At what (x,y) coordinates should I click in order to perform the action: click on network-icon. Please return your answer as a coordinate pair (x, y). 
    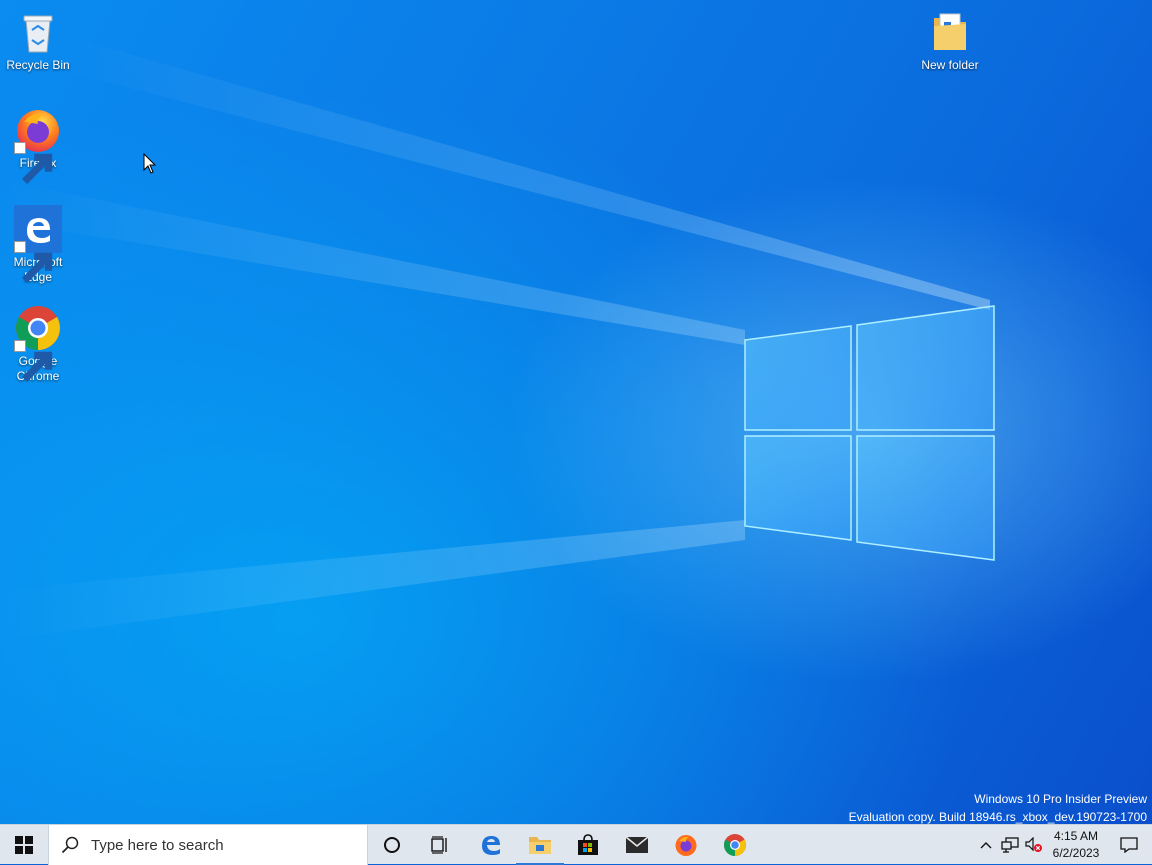
    Looking at the image, I should click on (1010, 845).